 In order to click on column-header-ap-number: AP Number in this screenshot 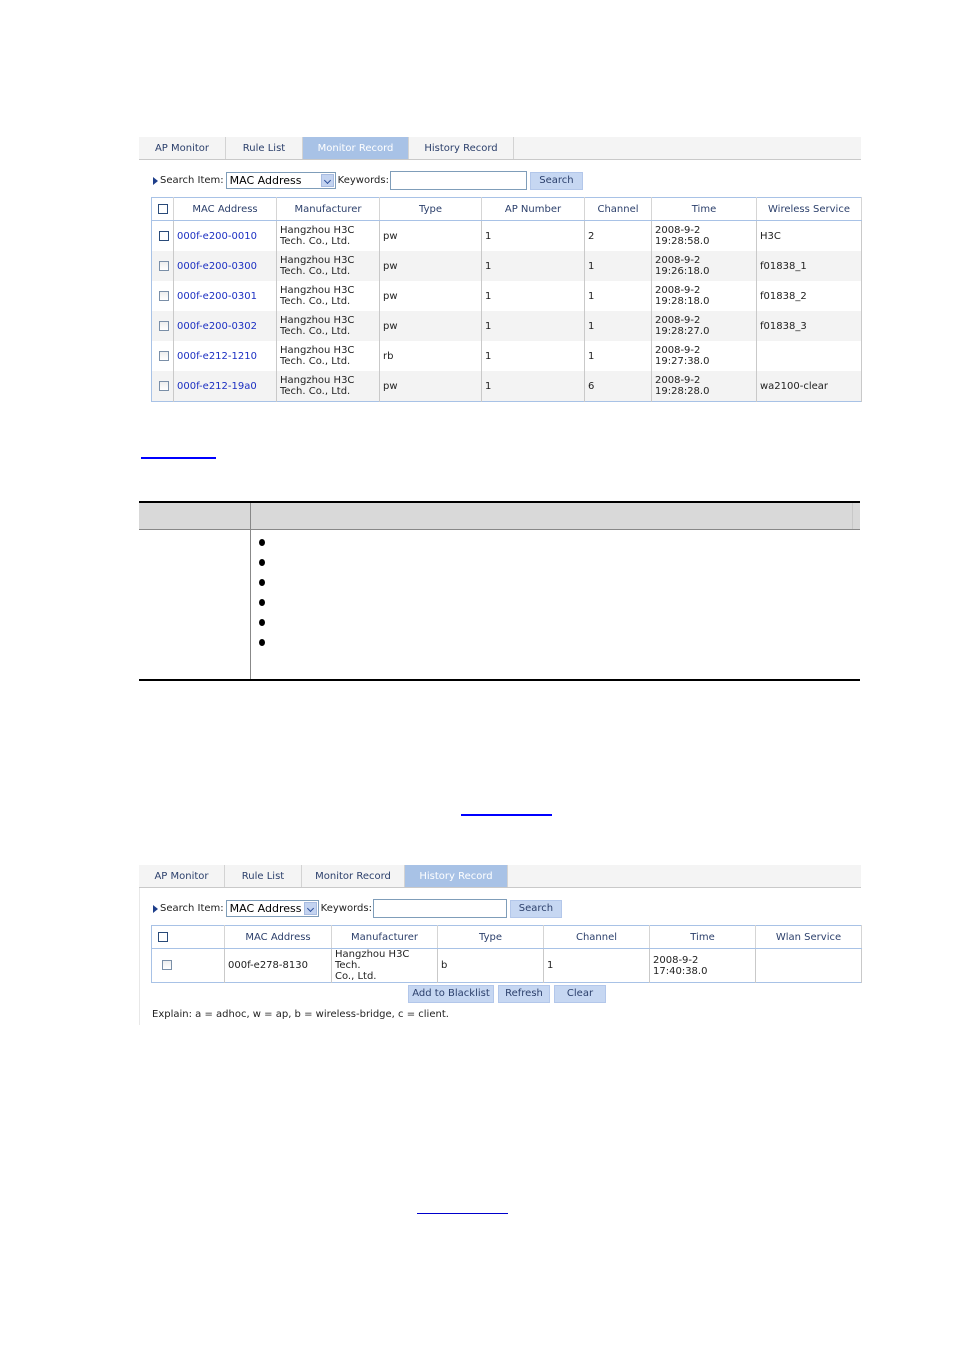, I will do `click(533, 209)`.